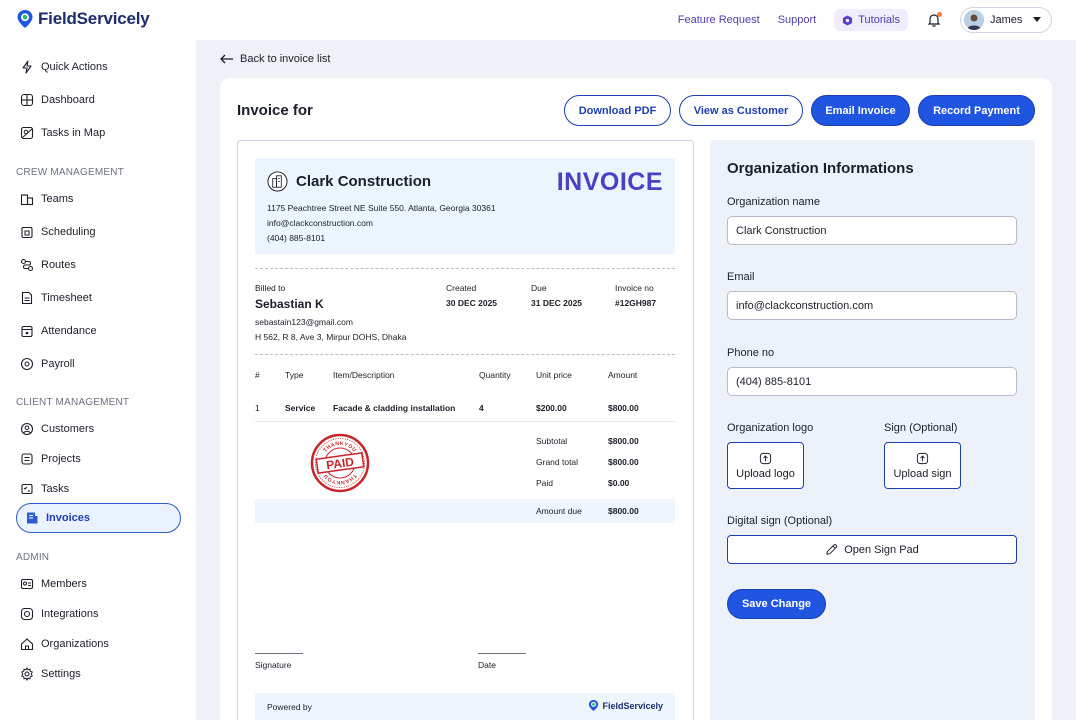  I want to click on column-header-amount: Amount, so click(623, 375).